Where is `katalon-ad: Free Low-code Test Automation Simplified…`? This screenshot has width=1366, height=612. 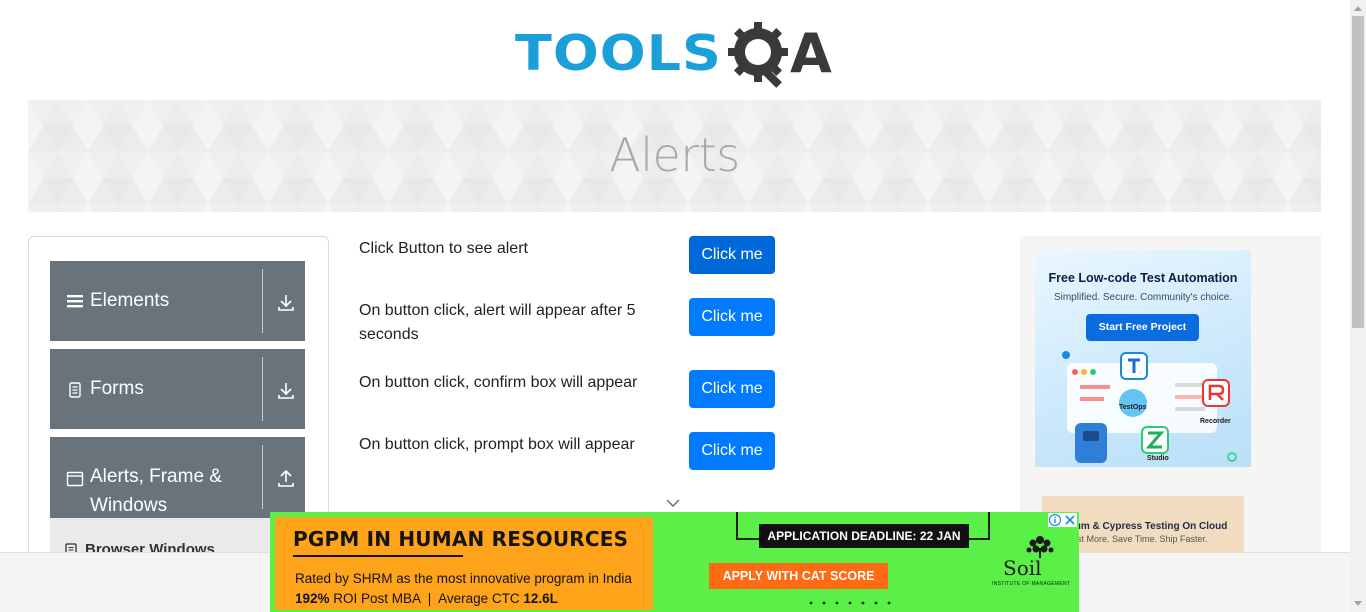
katalon-ad: Free Low-code Test Automation Simplified… is located at coordinates (1143, 358).